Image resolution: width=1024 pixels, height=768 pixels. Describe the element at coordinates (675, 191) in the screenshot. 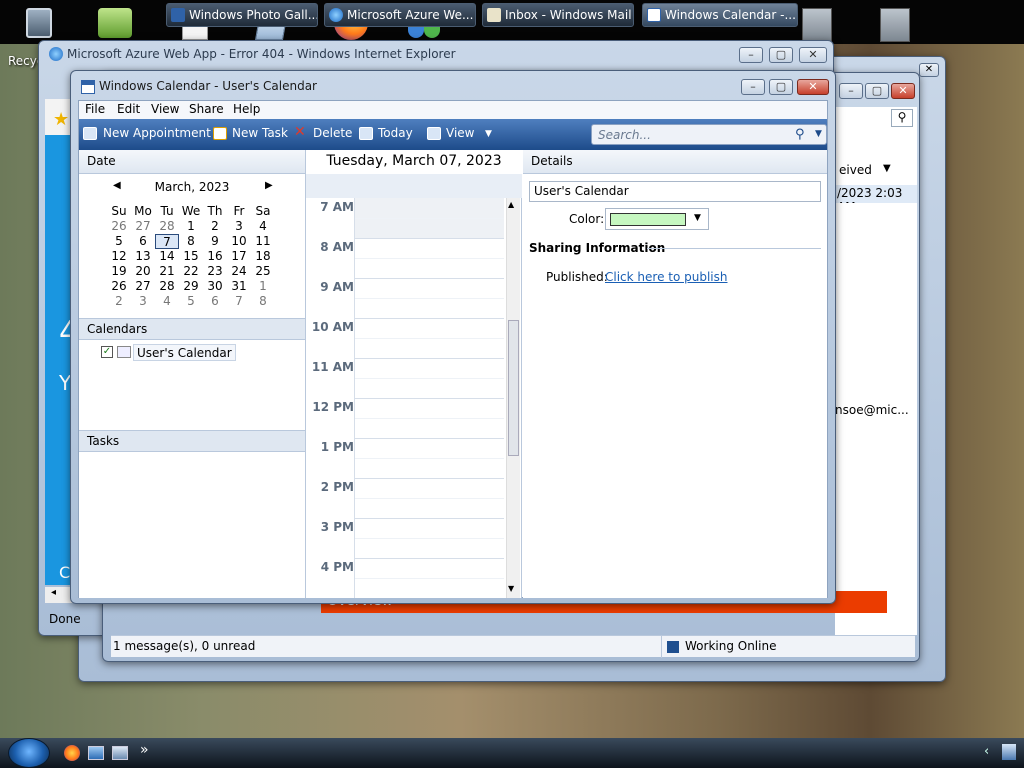

I see `calendar-name-field: User's Calendar` at that location.